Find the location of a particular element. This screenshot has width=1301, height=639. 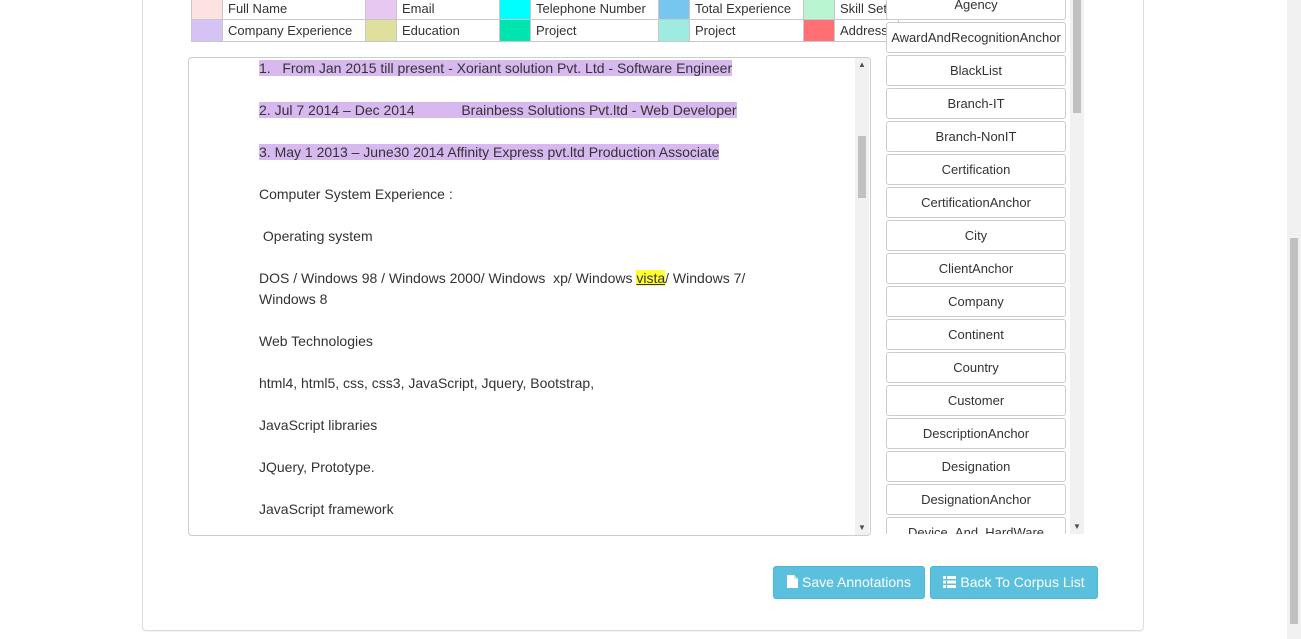

entity-type-button: ClientAnchor is located at coordinates (976, 268).